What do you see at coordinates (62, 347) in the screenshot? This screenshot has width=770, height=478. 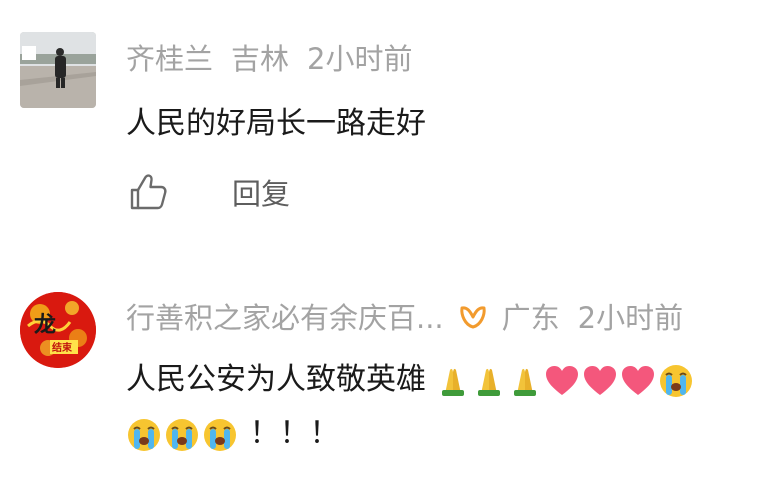 I see `svg-text: 结束` at bounding box center [62, 347].